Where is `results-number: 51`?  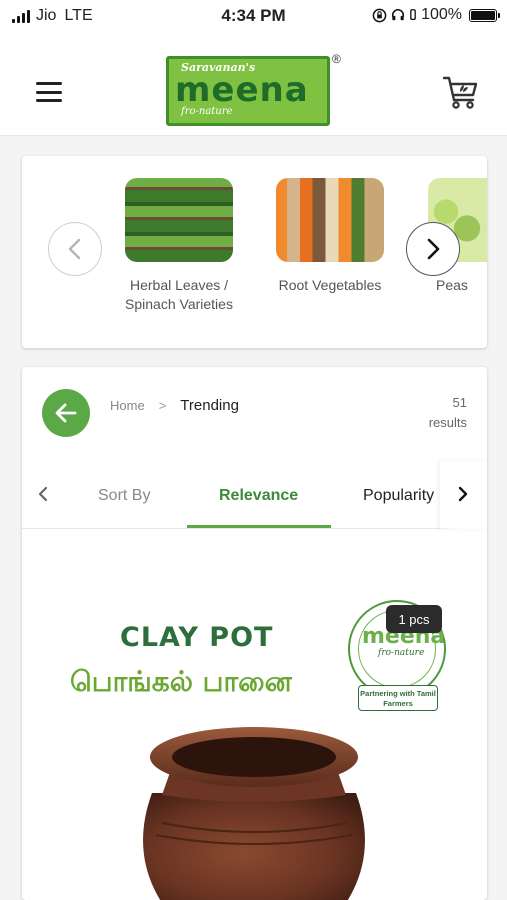 results-number: 51 is located at coordinates (459, 402).